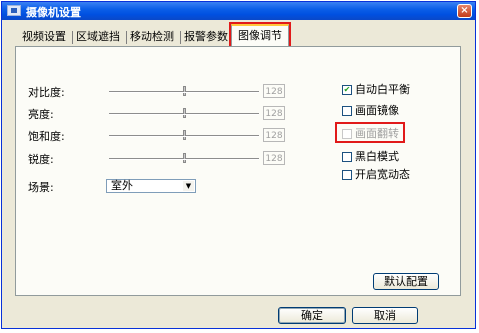 This screenshot has width=479, height=333. Describe the element at coordinates (151, 186) in the screenshot. I see `scene-select: 室外 ▼` at that location.